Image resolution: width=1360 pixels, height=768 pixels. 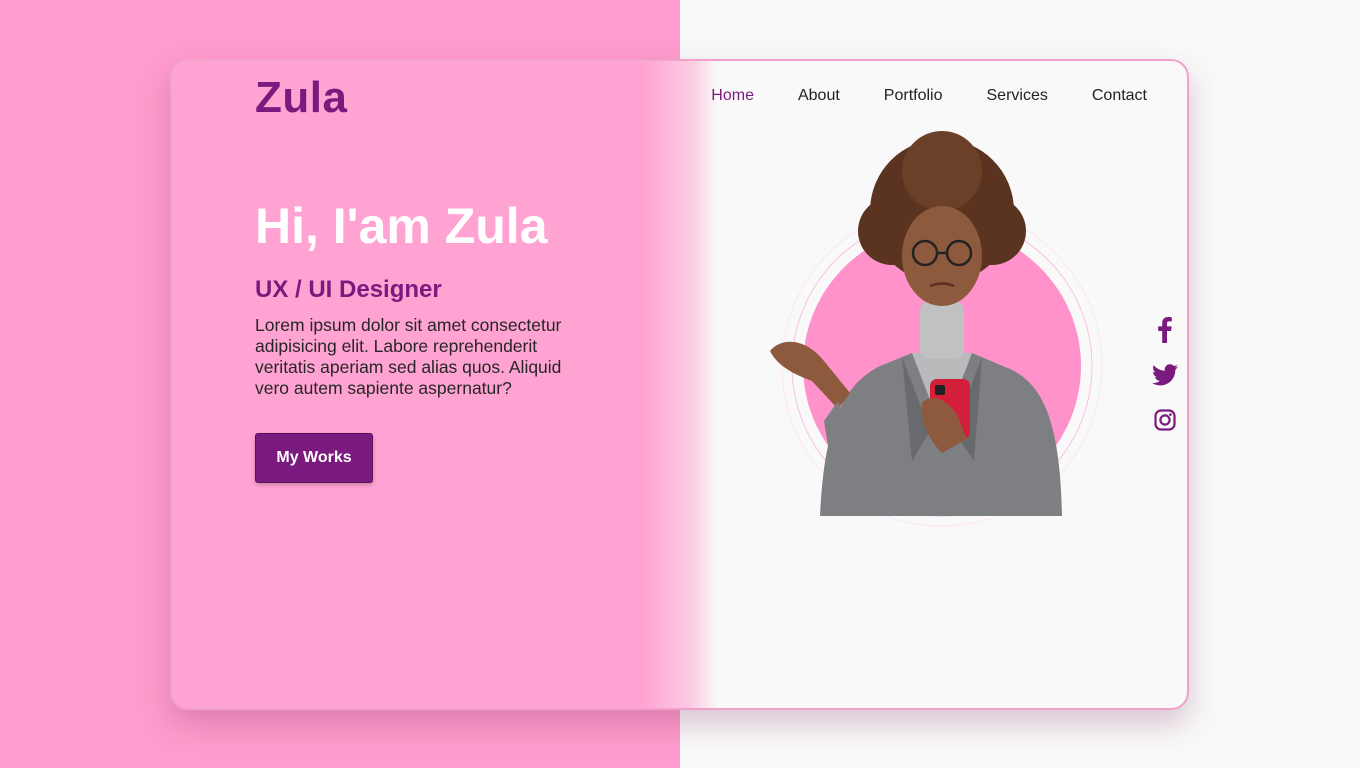 What do you see at coordinates (819, 96) in the screenshot?
I see `nav-about: About` at bounding box center [819, 96].